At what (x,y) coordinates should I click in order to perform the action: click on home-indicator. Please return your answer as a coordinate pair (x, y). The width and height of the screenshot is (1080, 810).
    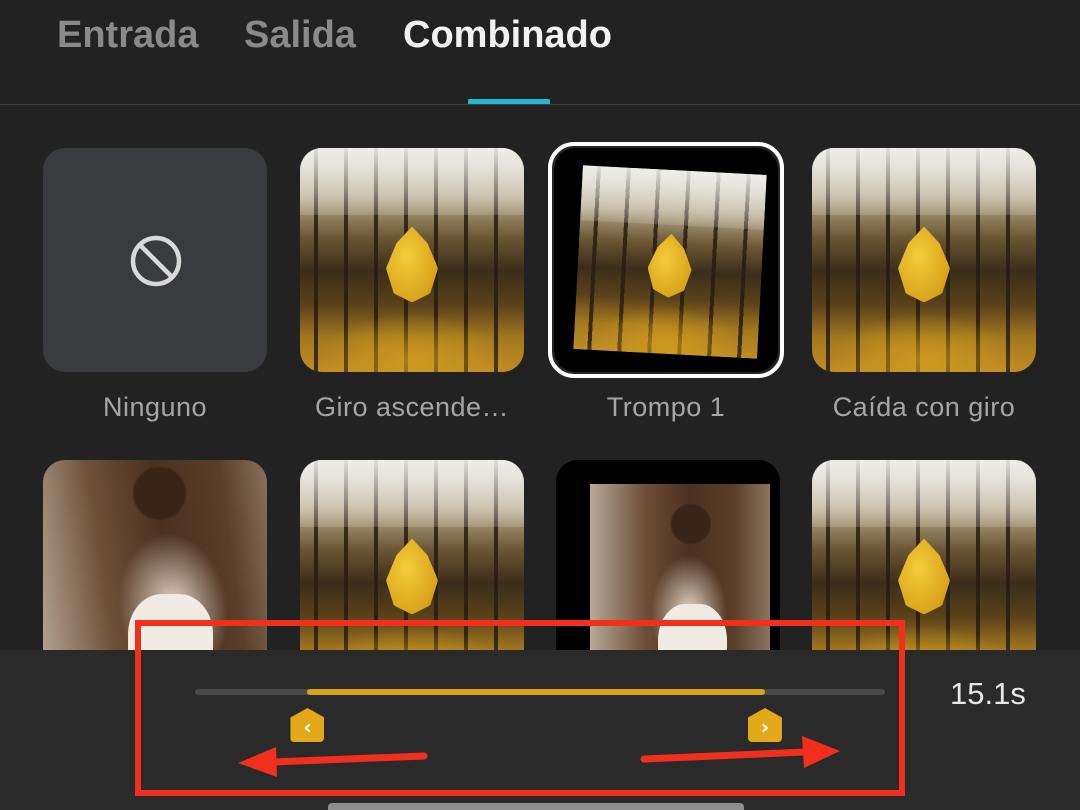
    Looking at the image, I should click on (536, 806).